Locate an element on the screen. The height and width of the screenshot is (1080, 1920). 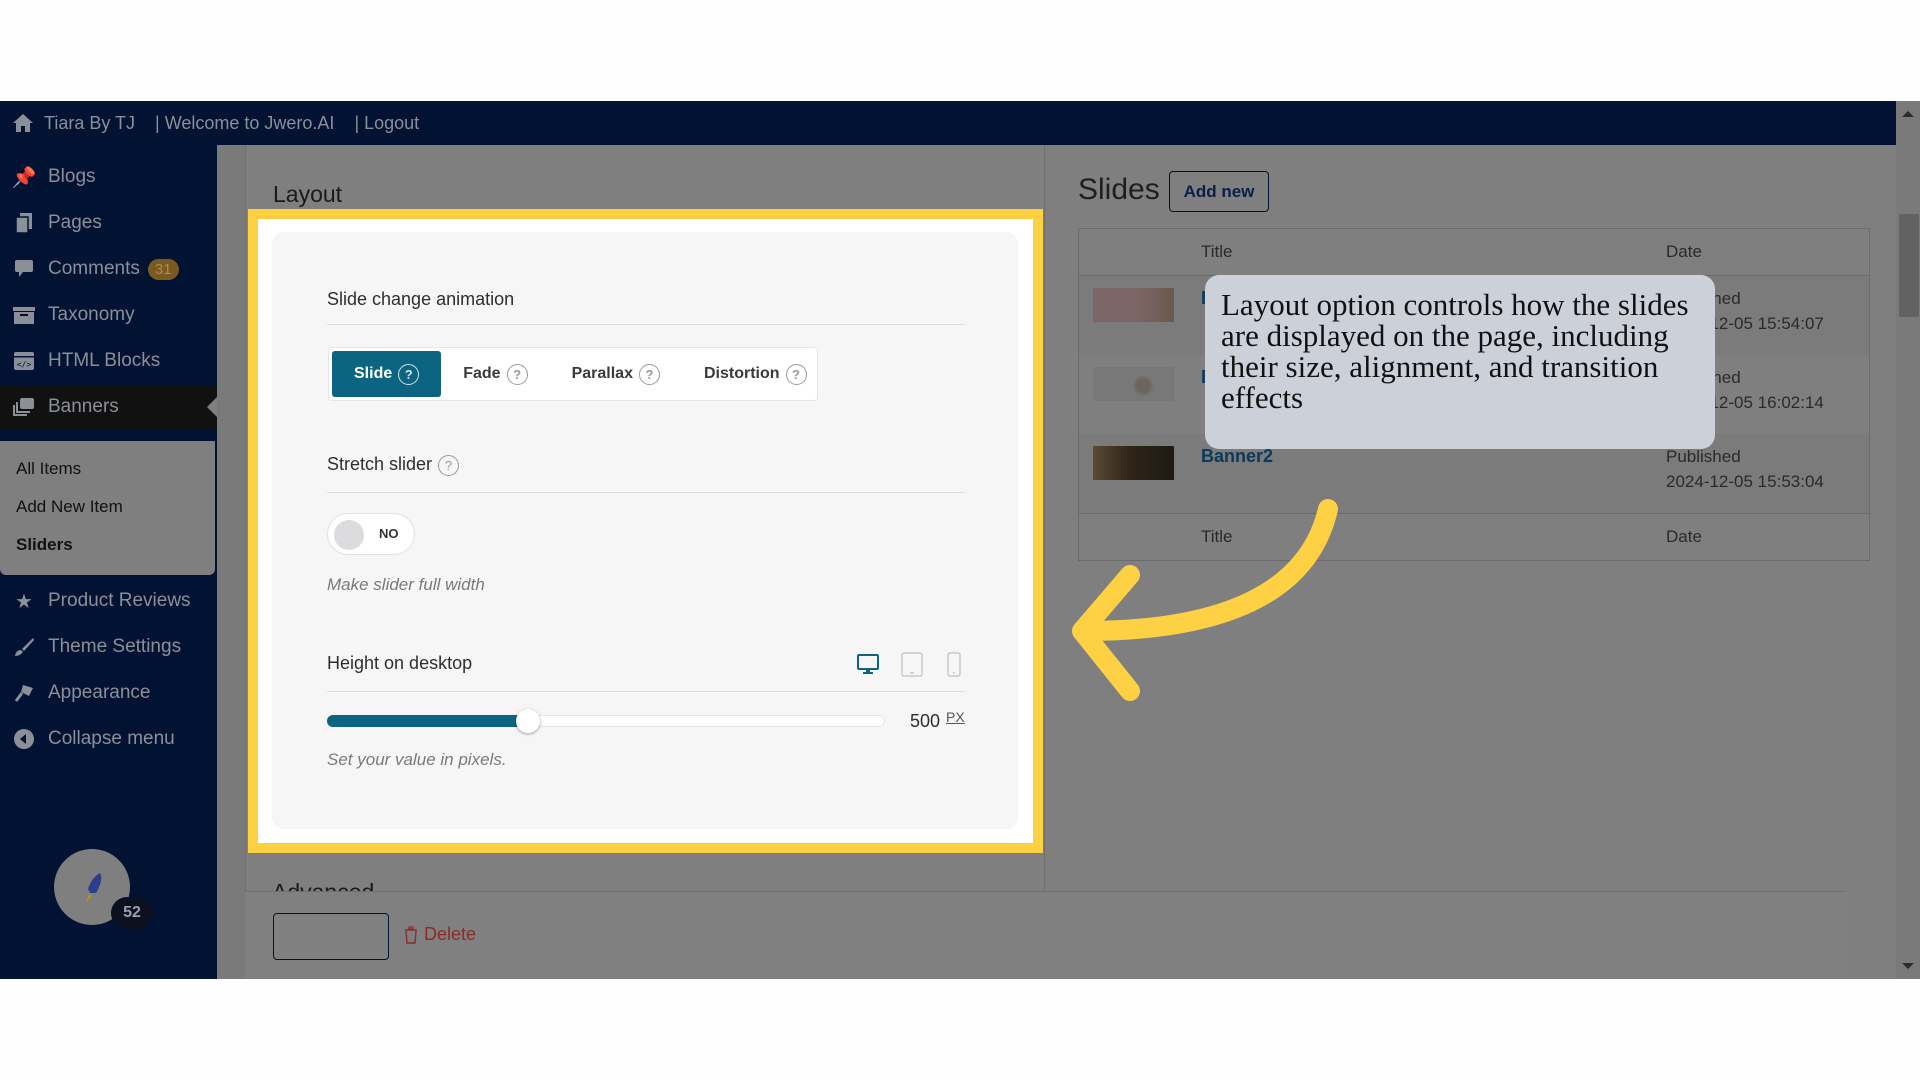
animation-option-distortion: Distortion ? is located at coordinates (755, 374).